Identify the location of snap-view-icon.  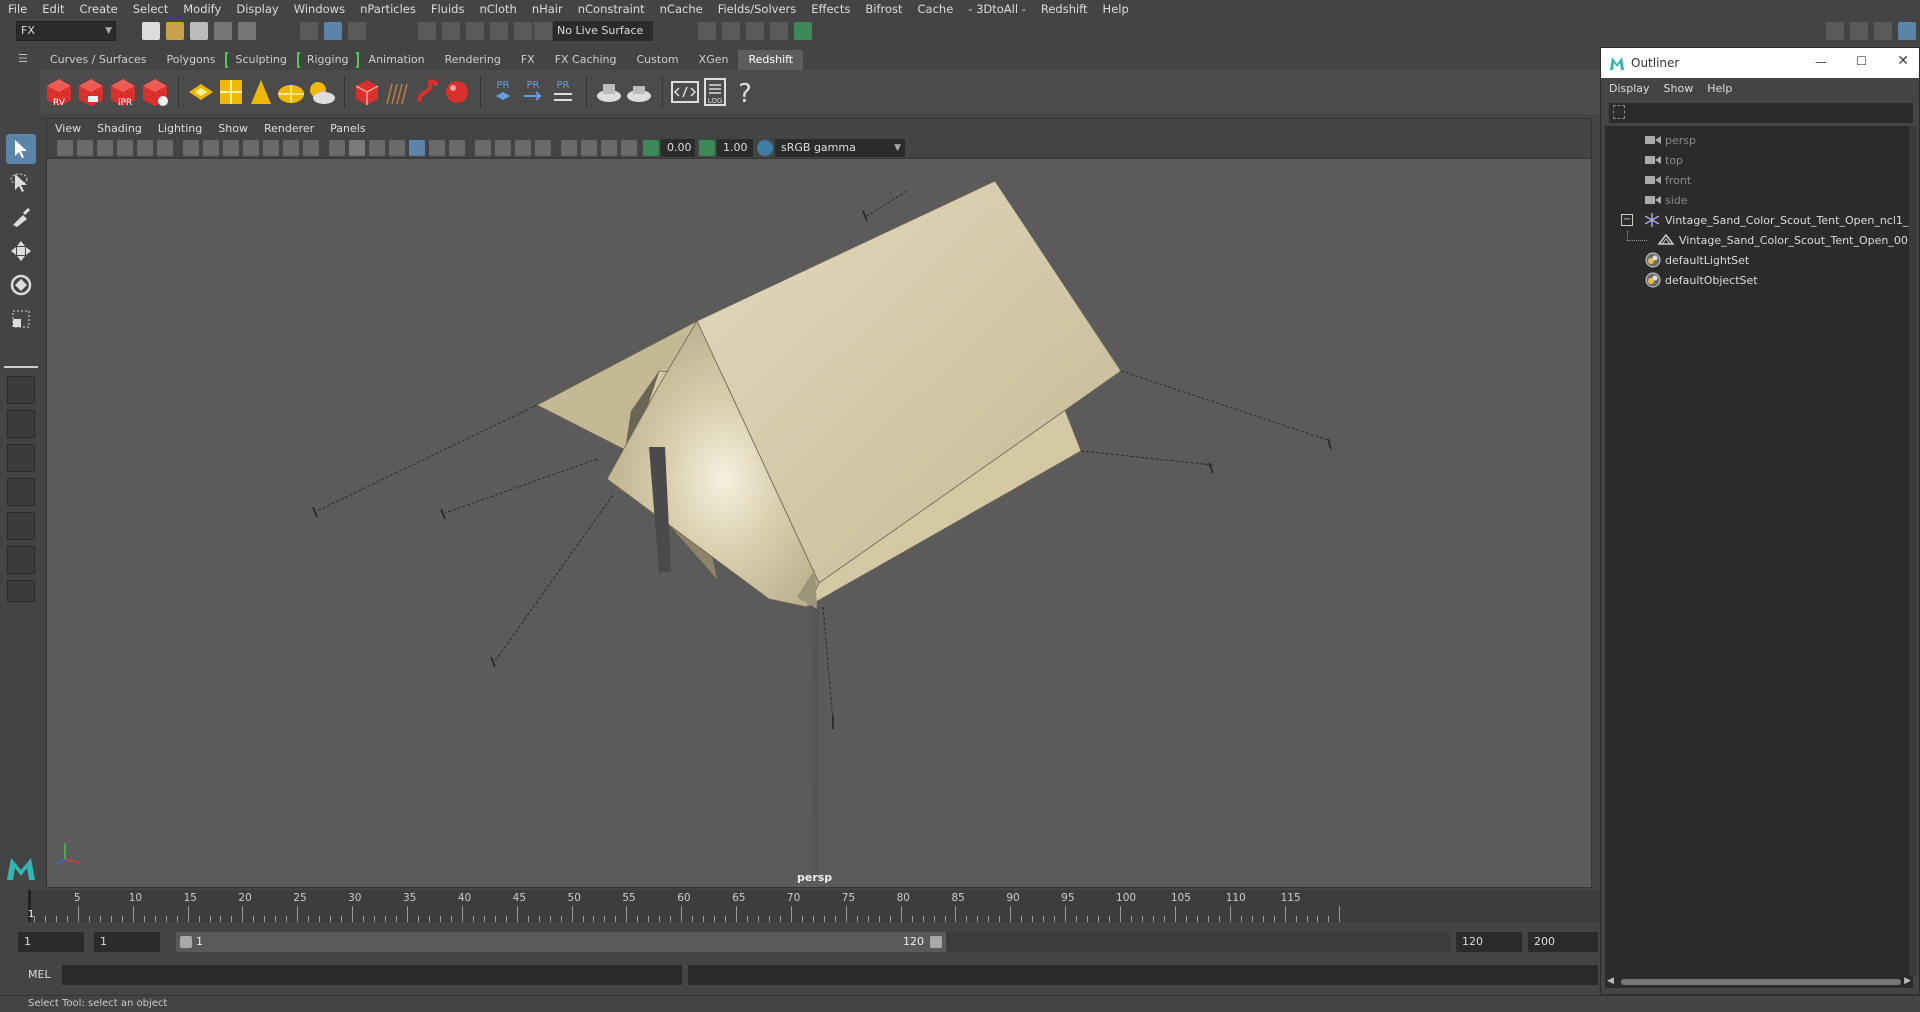
(499, 31).